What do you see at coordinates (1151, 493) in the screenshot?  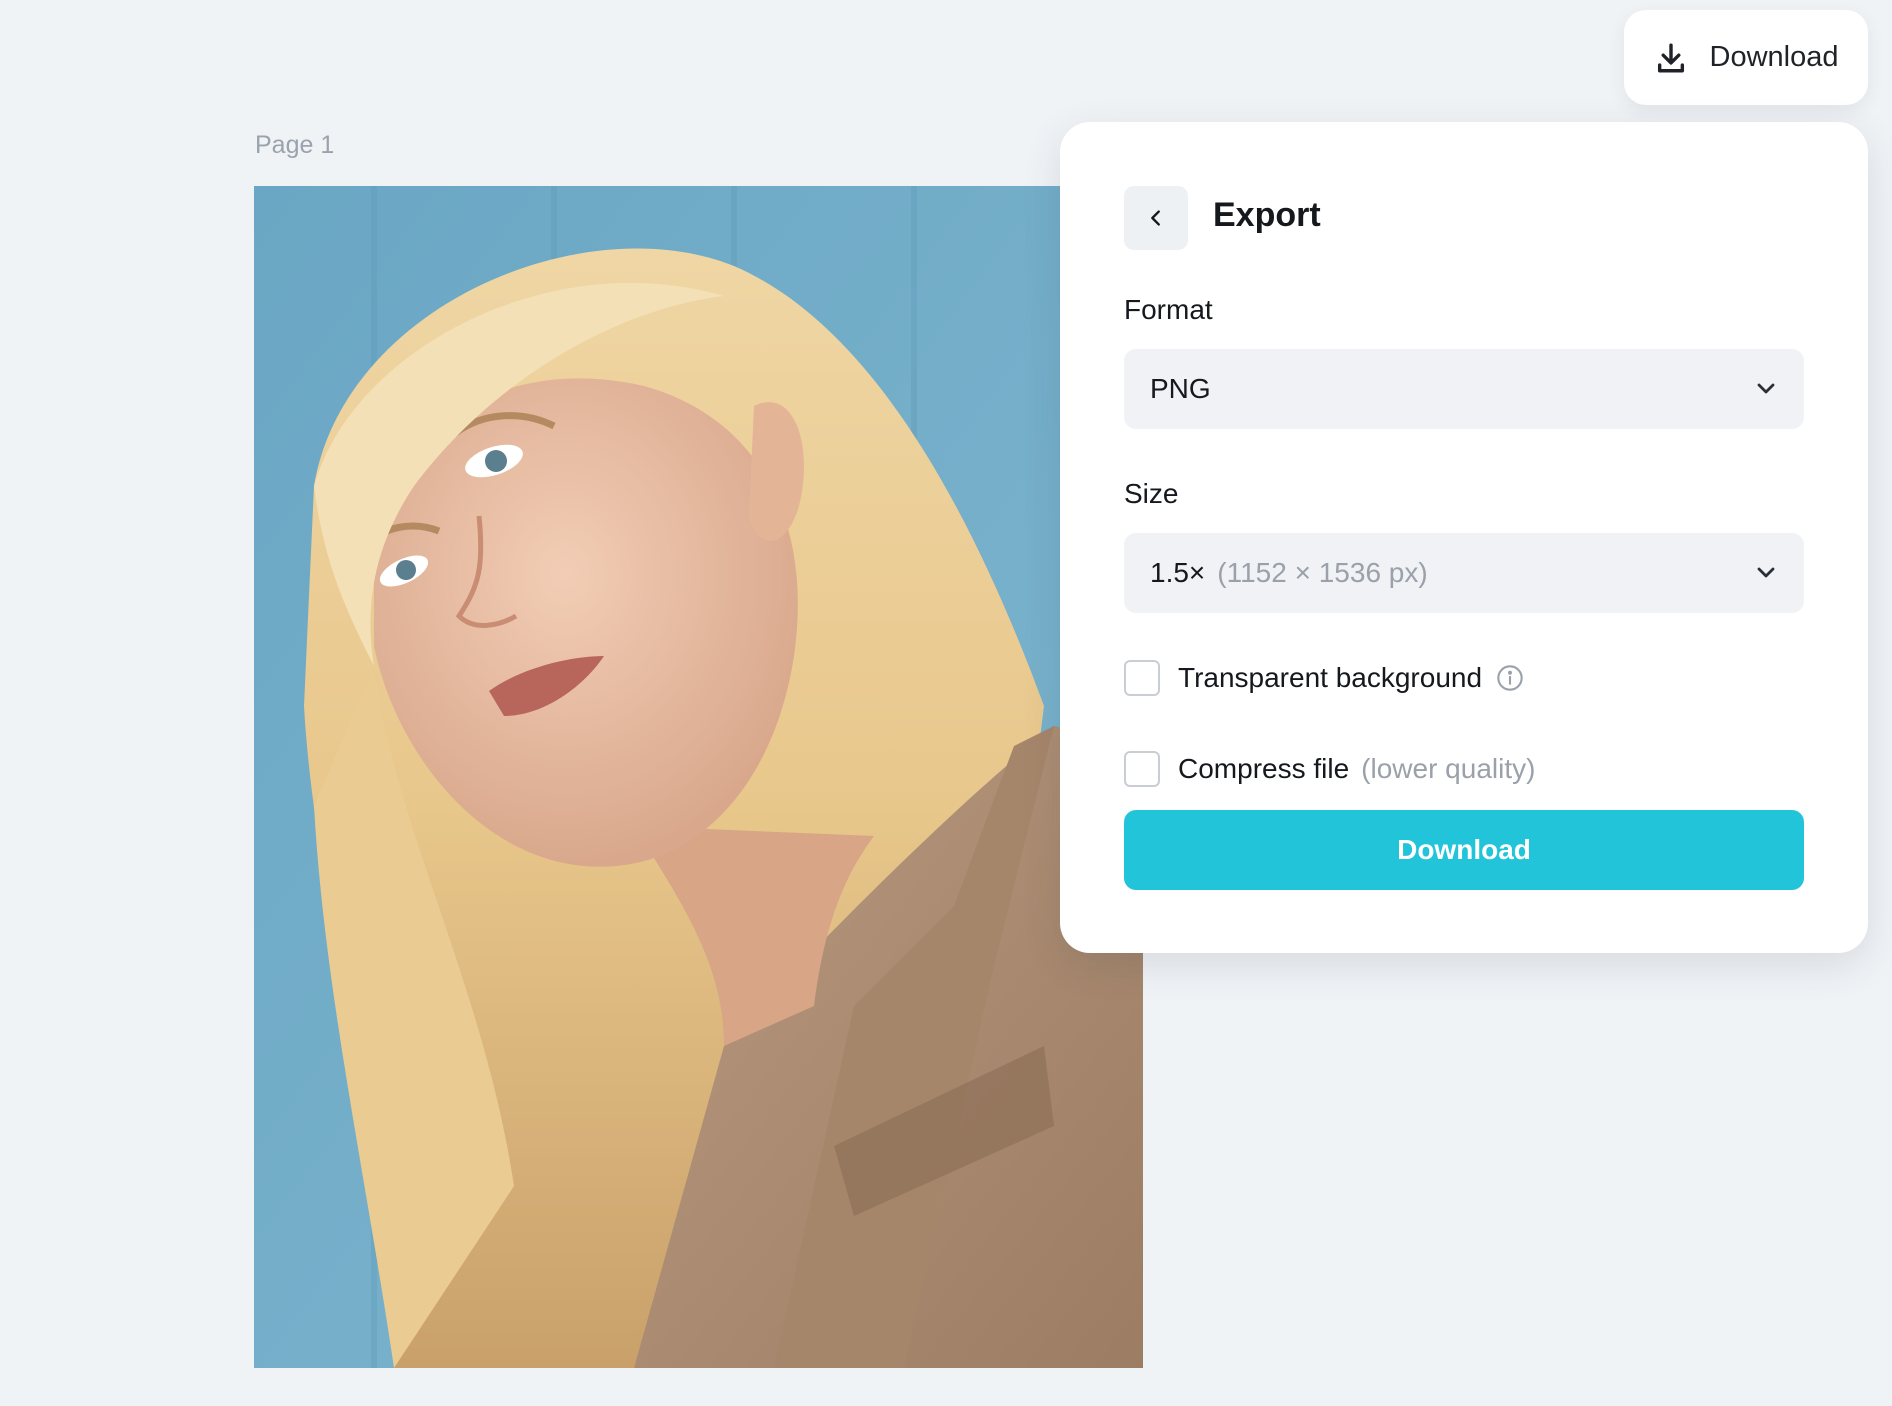 I see `size-label: Size` at bounding box center [1151, 493].